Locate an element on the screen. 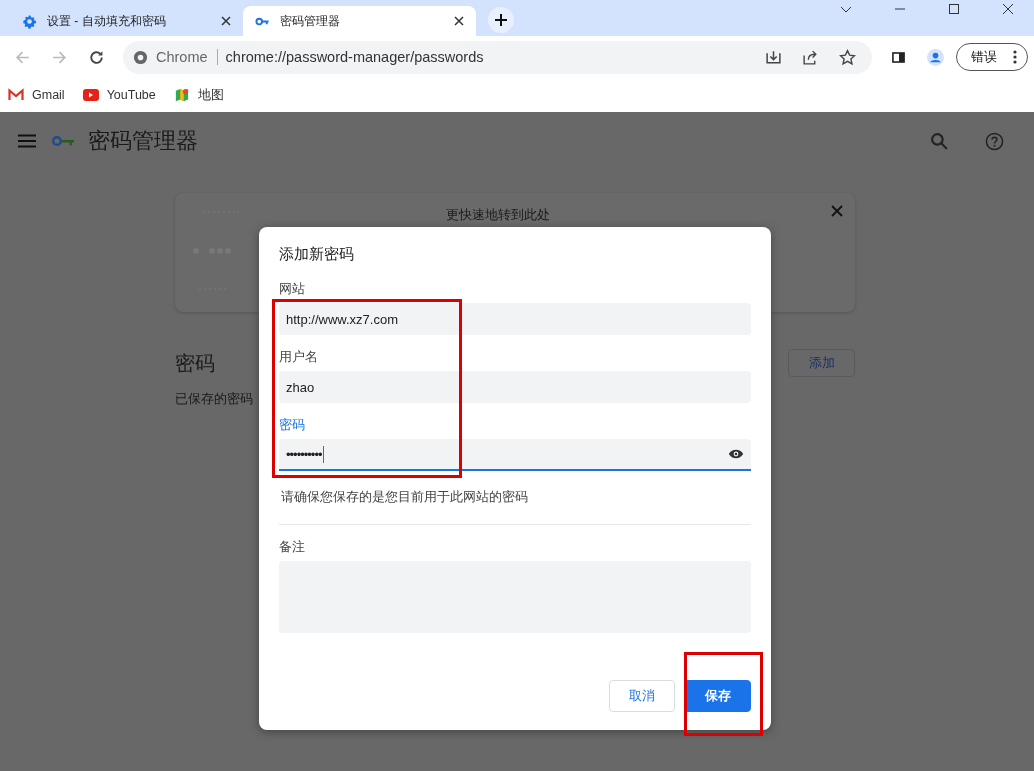  mail-icon is located at coordinates (16, 95).